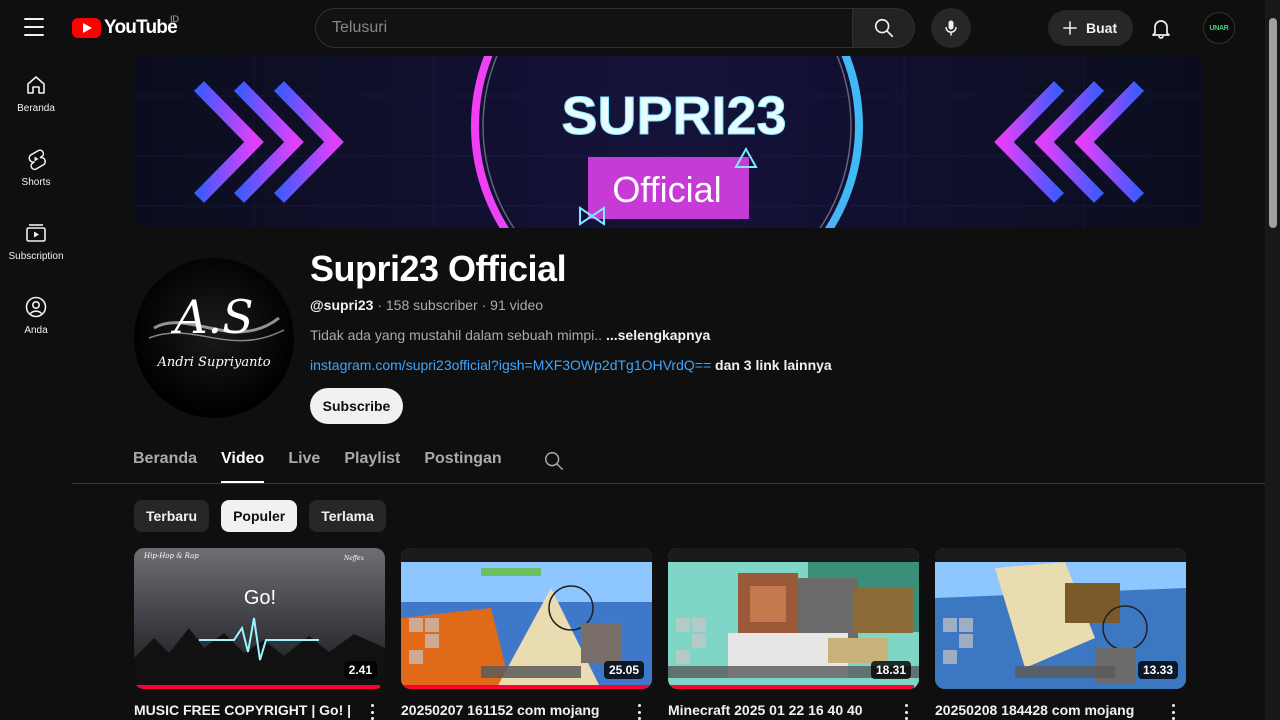 This screenshot has height=720, width=1280. What do you see at coordinates (36, 182) in the screenshot?
I see `sidebar-item-label: Shorts` at bounding box center [36, 182].